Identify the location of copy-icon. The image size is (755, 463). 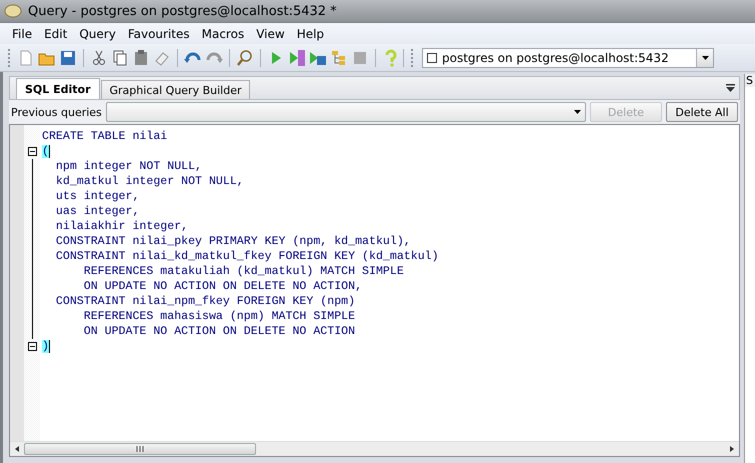
(120, 57).